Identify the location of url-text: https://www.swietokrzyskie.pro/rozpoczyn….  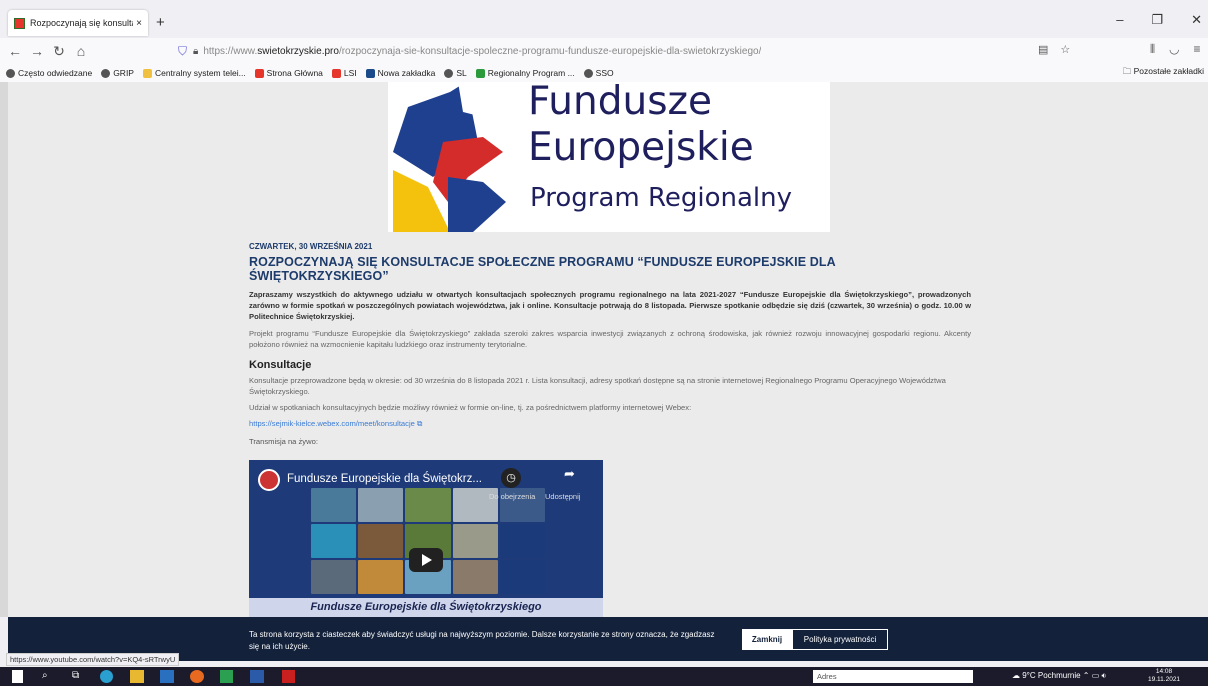
(482, 51).